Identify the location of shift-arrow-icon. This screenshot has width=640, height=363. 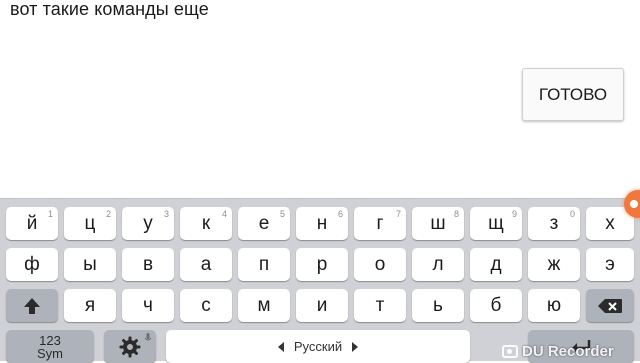
(32, 305).